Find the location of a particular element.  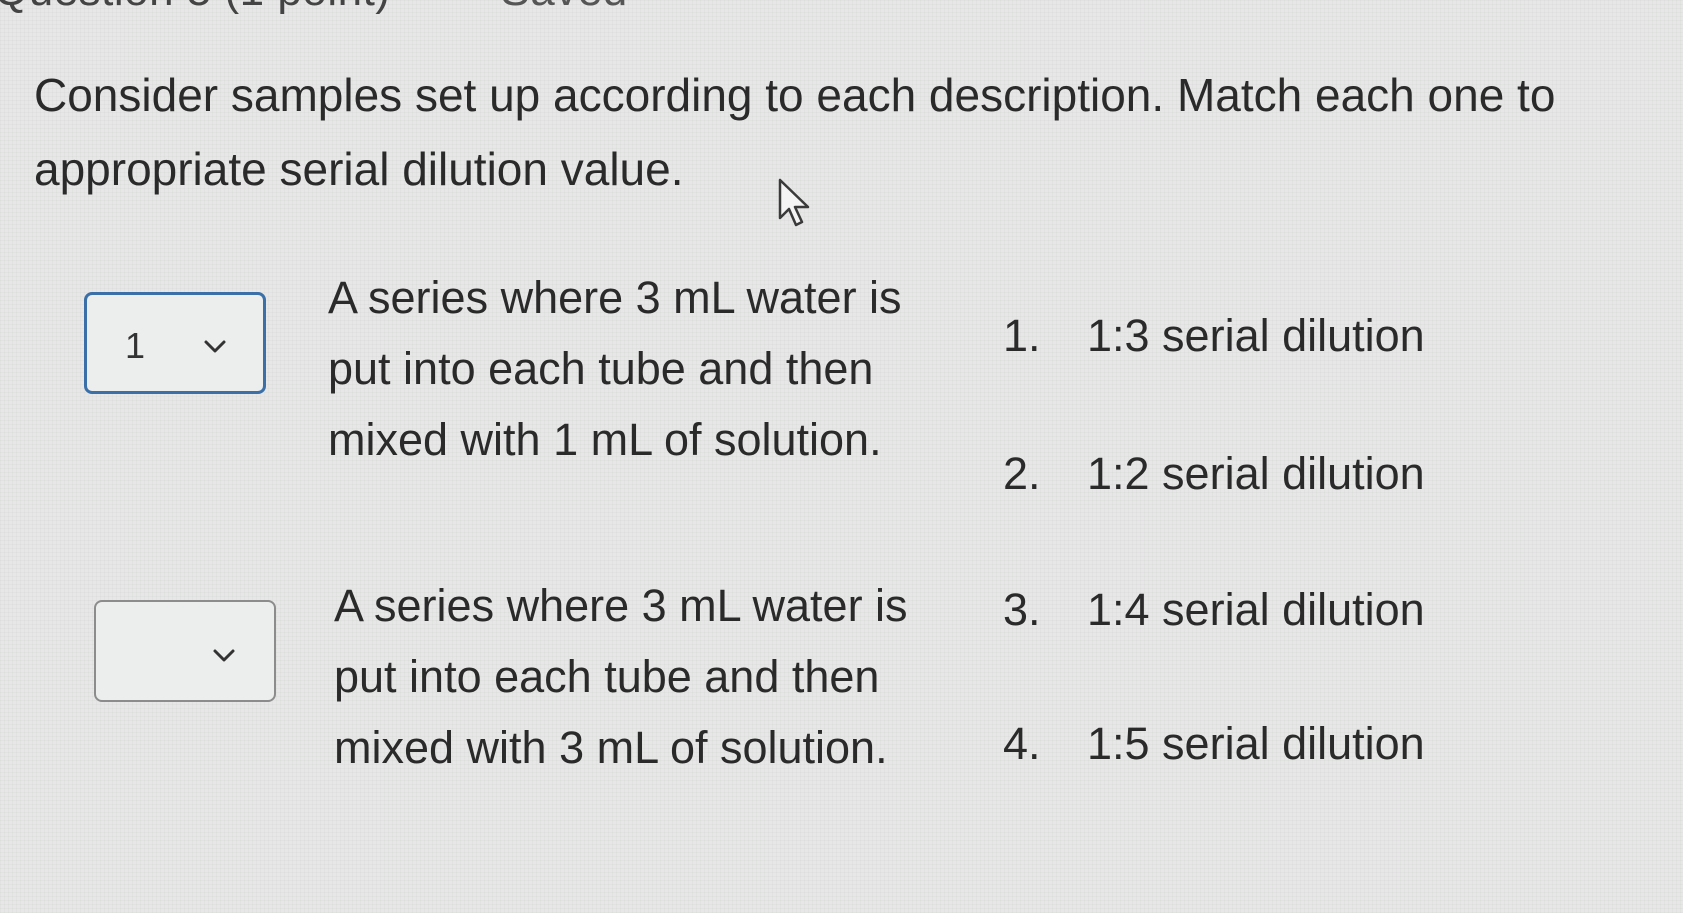

option-item-1: 1. 1:3 serial dilution is located at coordinates (1214, 336).